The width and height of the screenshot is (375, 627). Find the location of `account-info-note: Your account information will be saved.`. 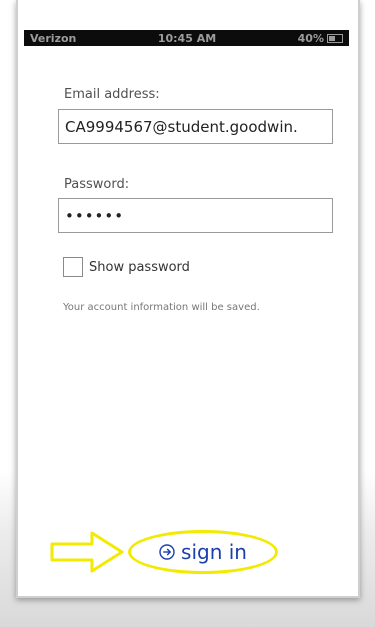

account-info-note: Your account information will be saved. is located at coordinates (161, 307).